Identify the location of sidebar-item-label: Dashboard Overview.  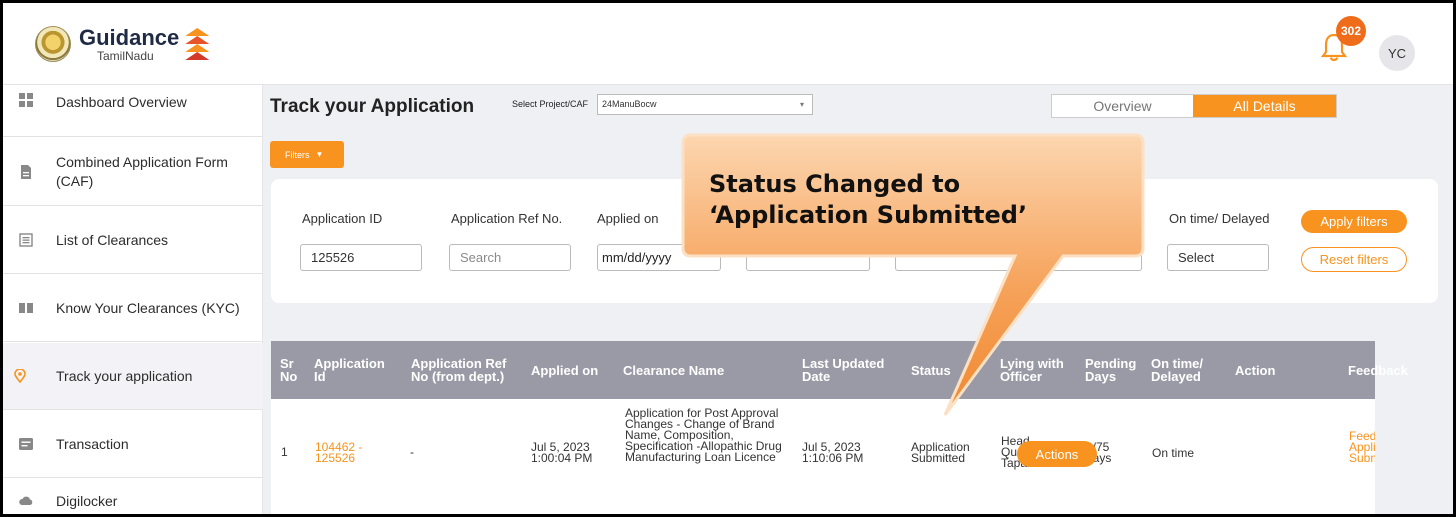
(121, 102).